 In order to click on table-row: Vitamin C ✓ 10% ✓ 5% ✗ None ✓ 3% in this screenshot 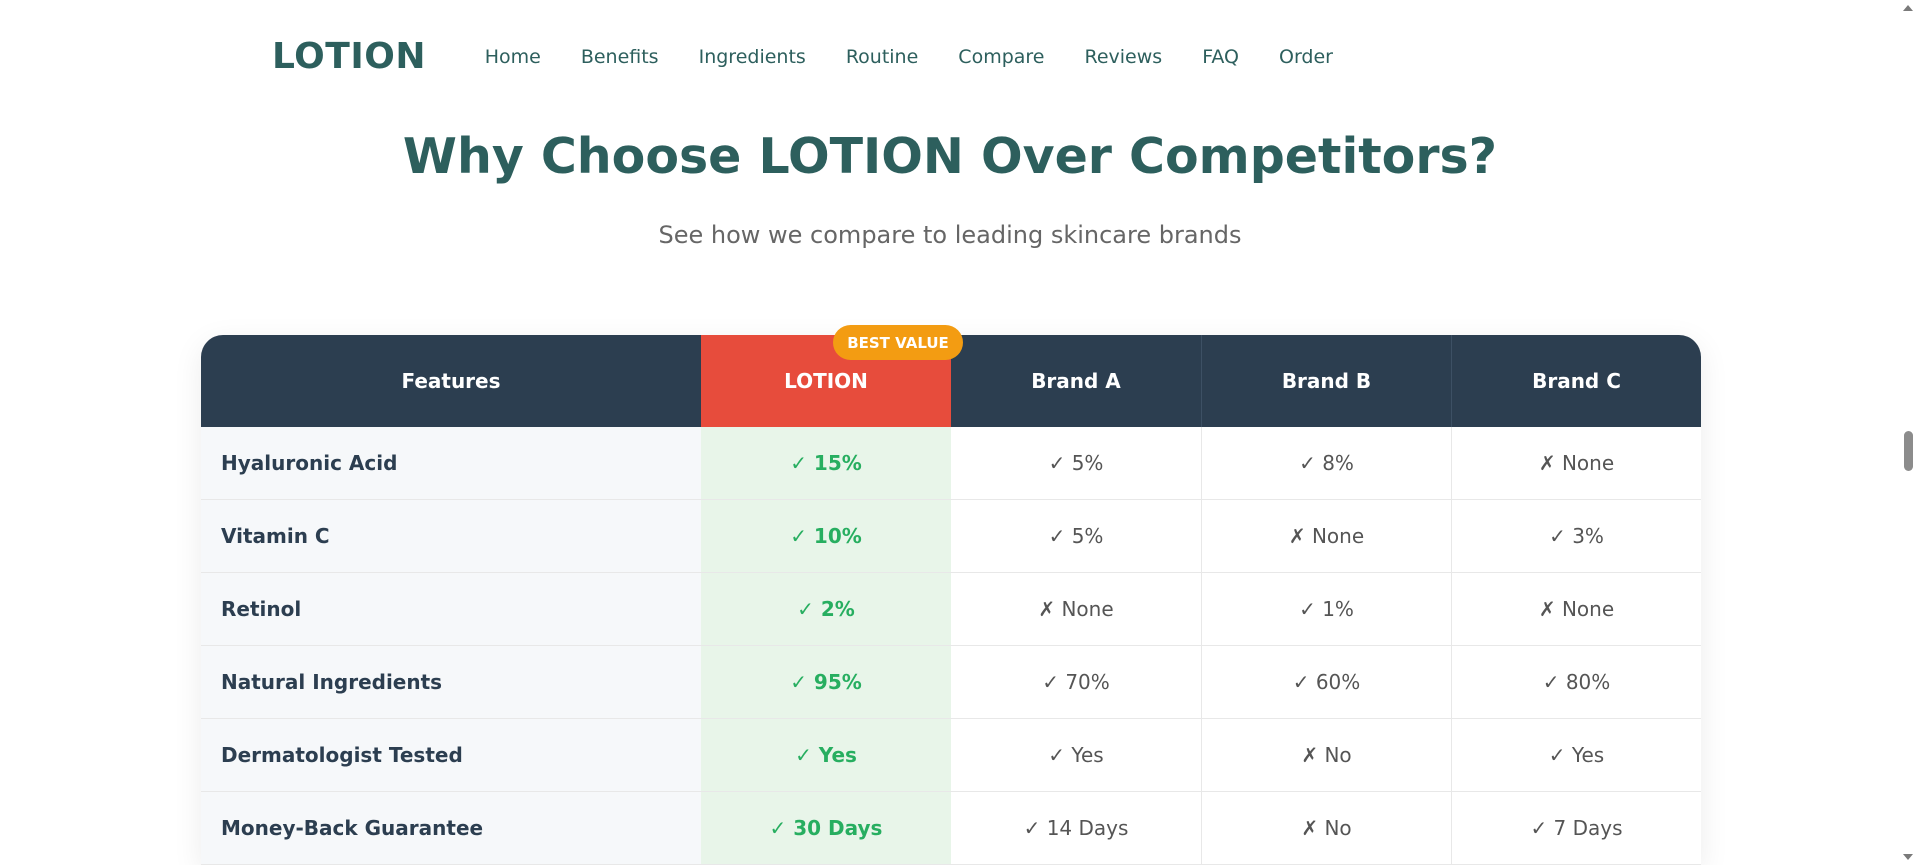, I will do `click(951, 536)`.